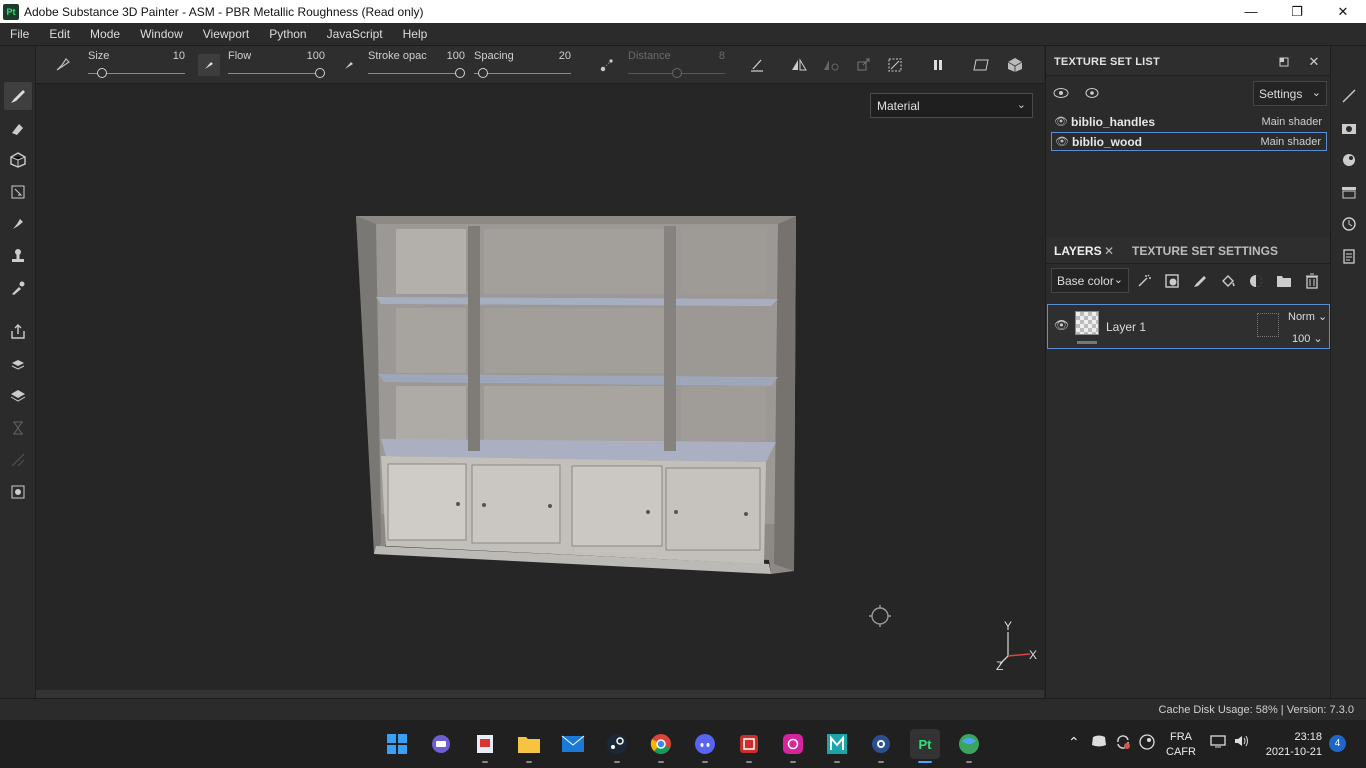 The width and height of the screenshot is (1366, 768). What do you see at coordinates (105, 34) in the screenshot?
I see `menu-mode: Mode` at bounding box center [105, 34].